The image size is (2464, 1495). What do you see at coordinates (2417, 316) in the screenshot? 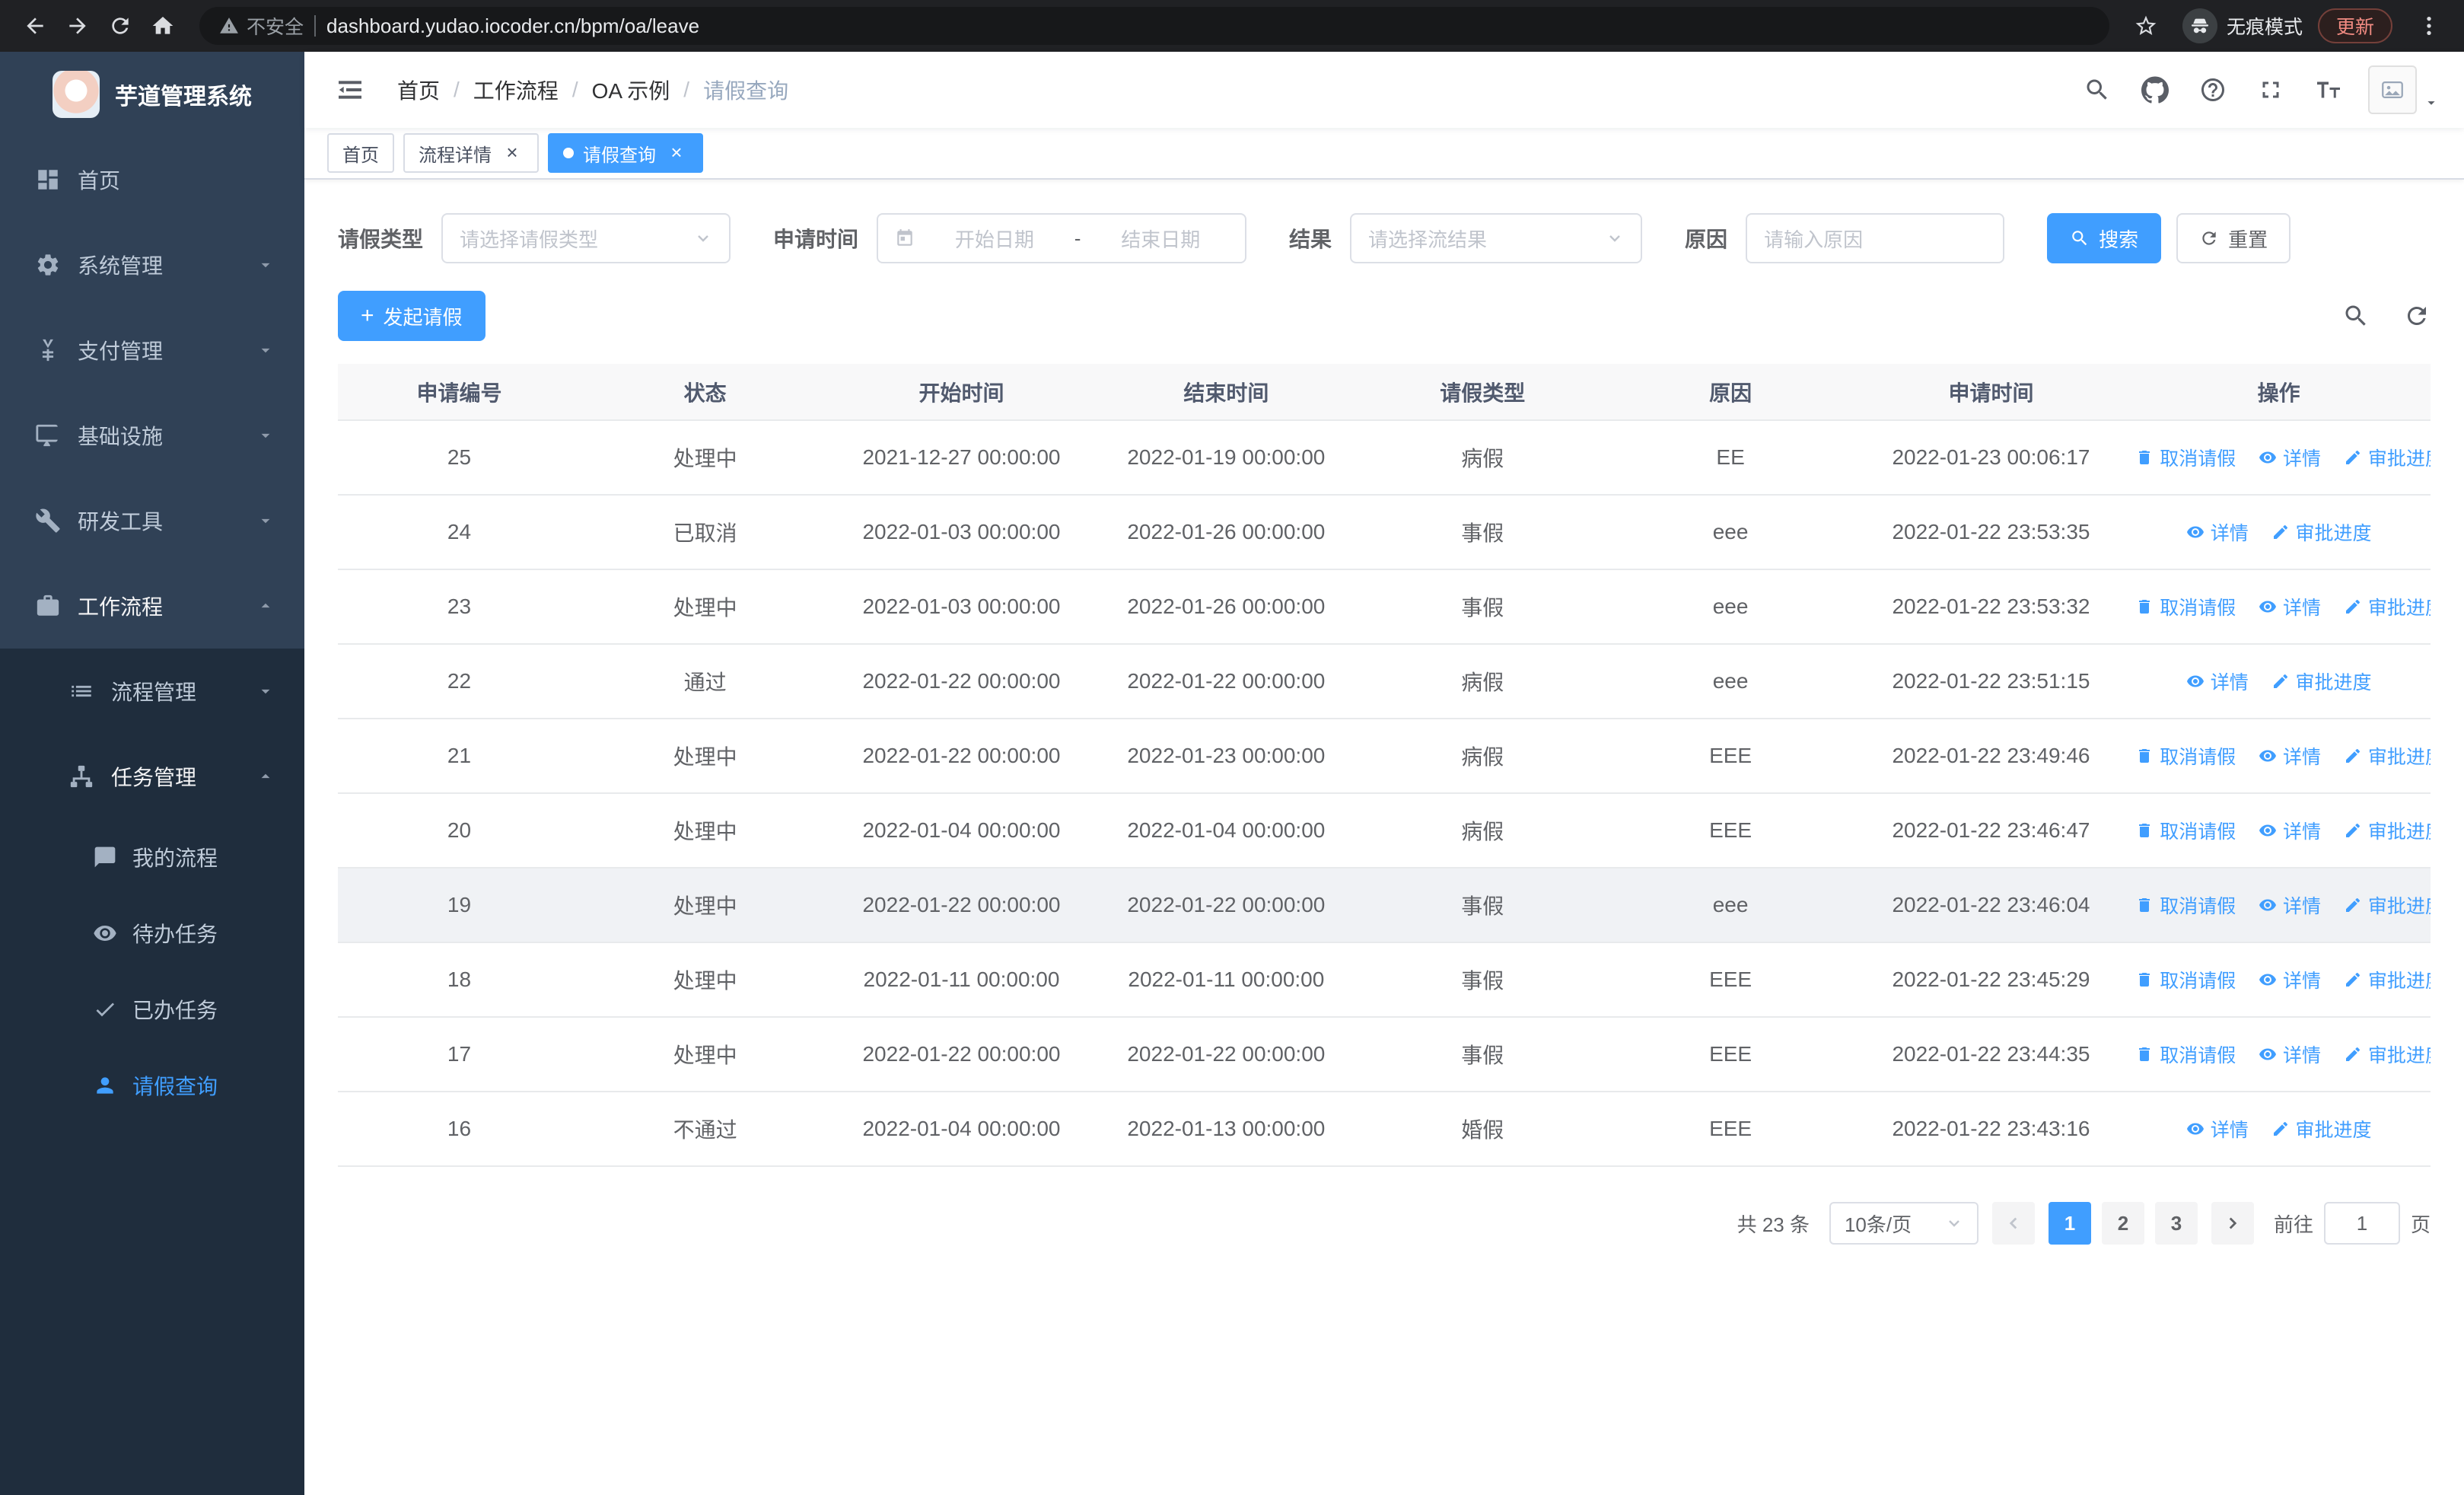
I see `refresh-table-icon` at bounding box center [2417, 316].